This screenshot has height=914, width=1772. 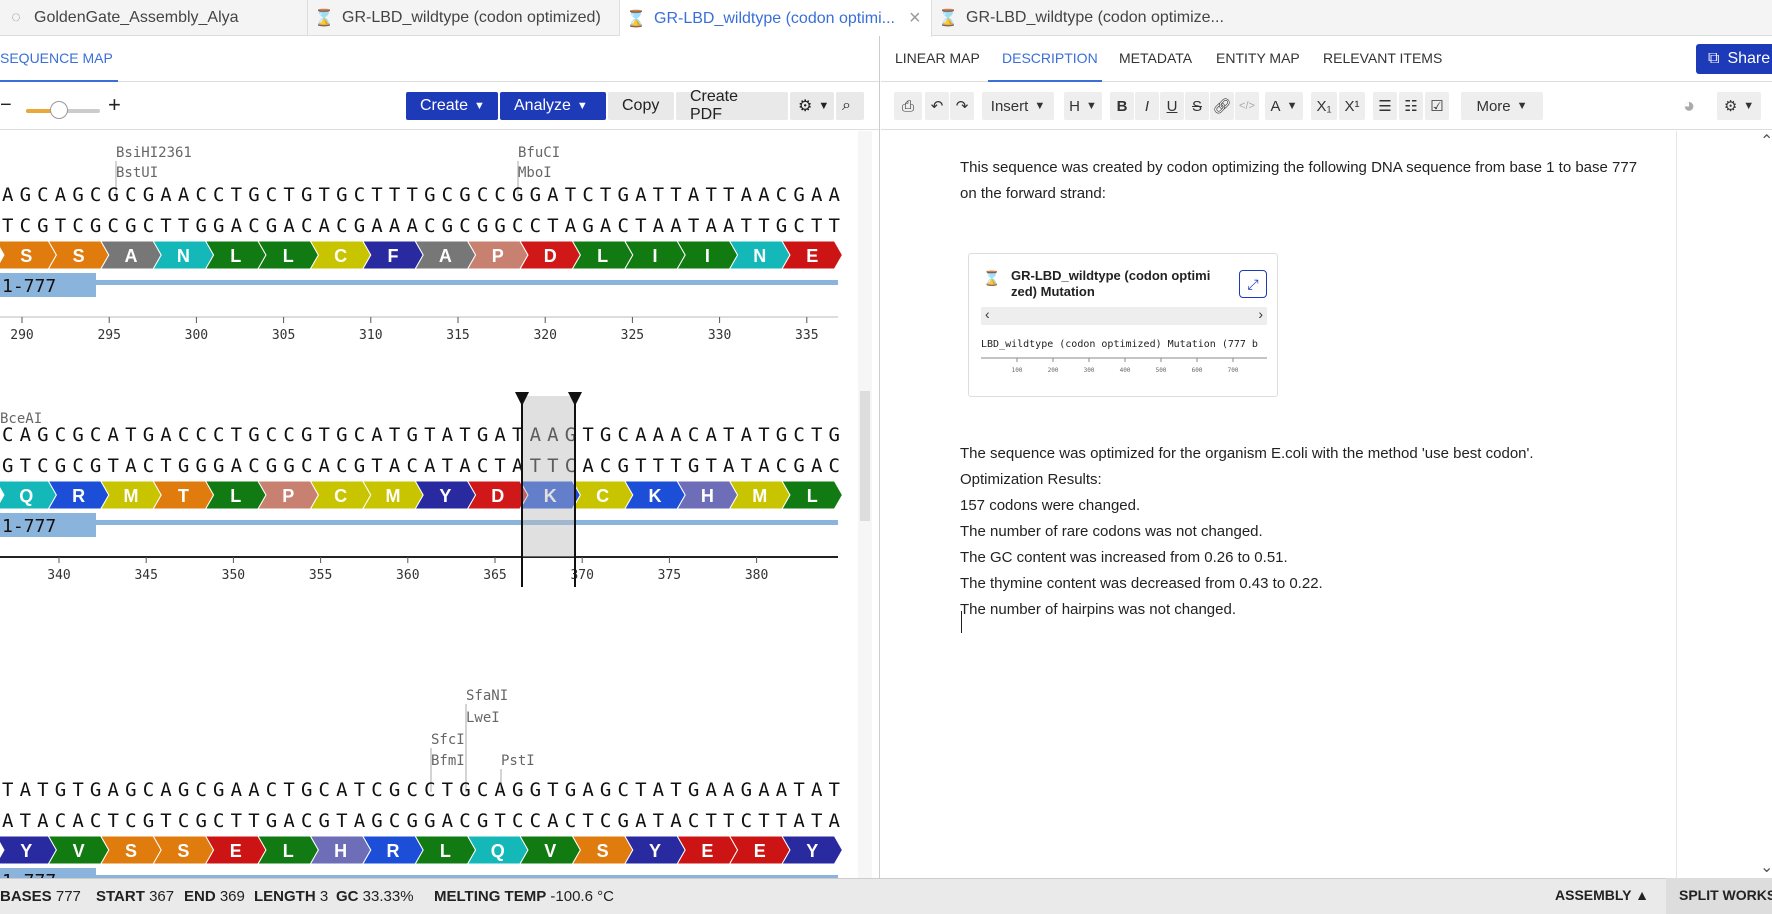 I want to click on amino-acid-letter: F, so click(x=393, y=256).